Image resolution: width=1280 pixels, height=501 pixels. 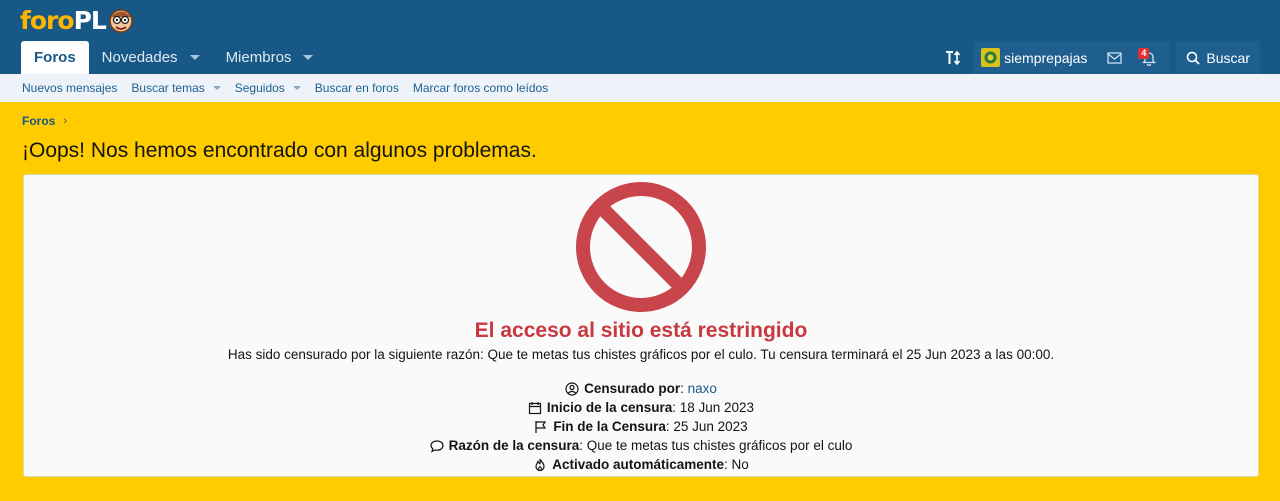 I want to click on alert-count-badge: 4, so click(x=1144, y=53).